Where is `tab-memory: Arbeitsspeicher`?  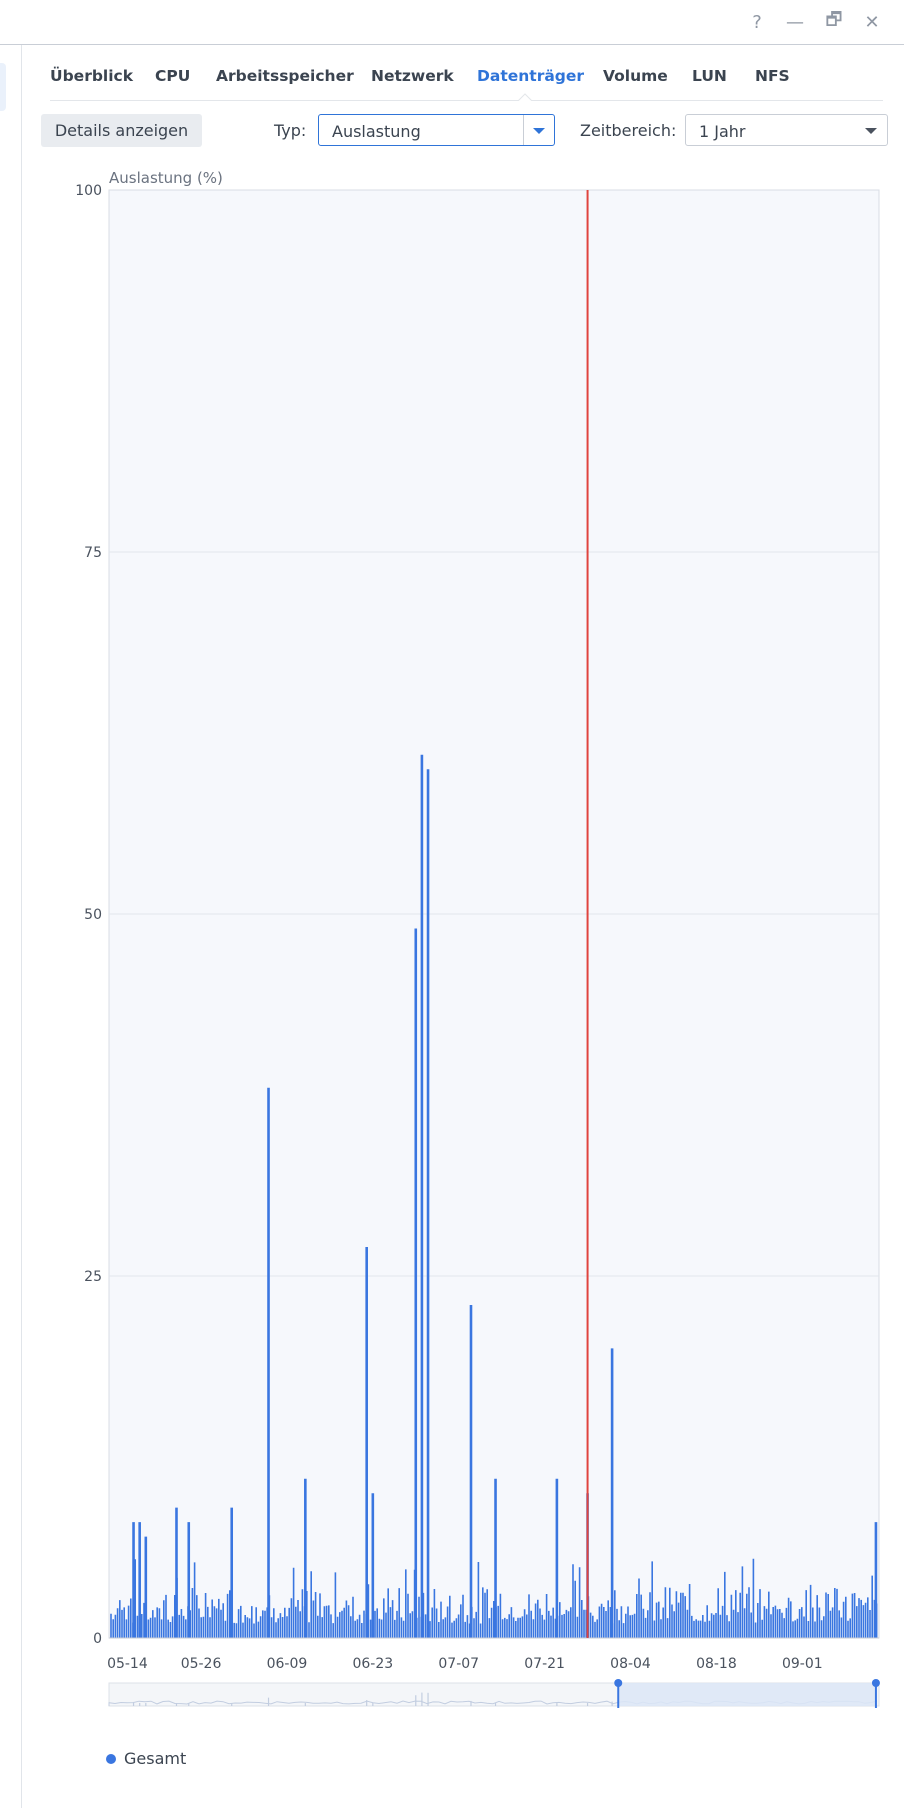 tab-memory: Arbeitsspeicher is located at coordinates (285, 76).